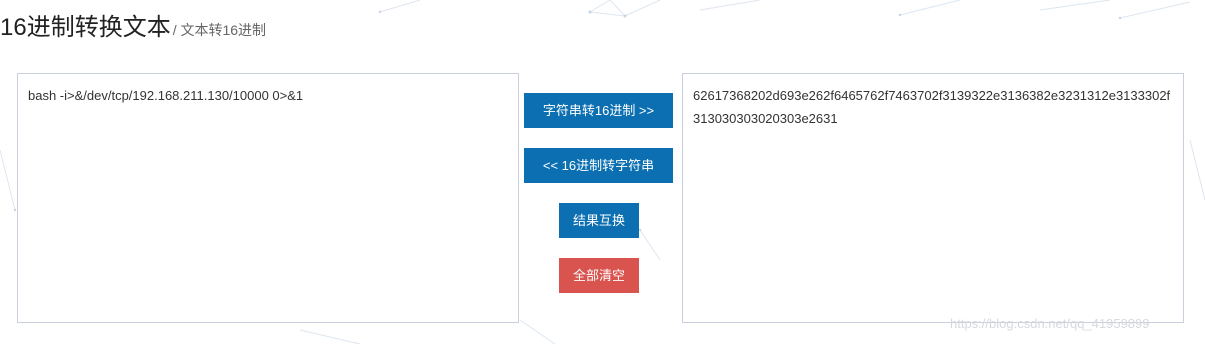 Image resolution: width=1205 pixels, height=344 pixels. What do you see at coordinates (85, 27) in the screenshot?
I see `page-title-text: 16进制转换文本` at bounding box center [85, 27].